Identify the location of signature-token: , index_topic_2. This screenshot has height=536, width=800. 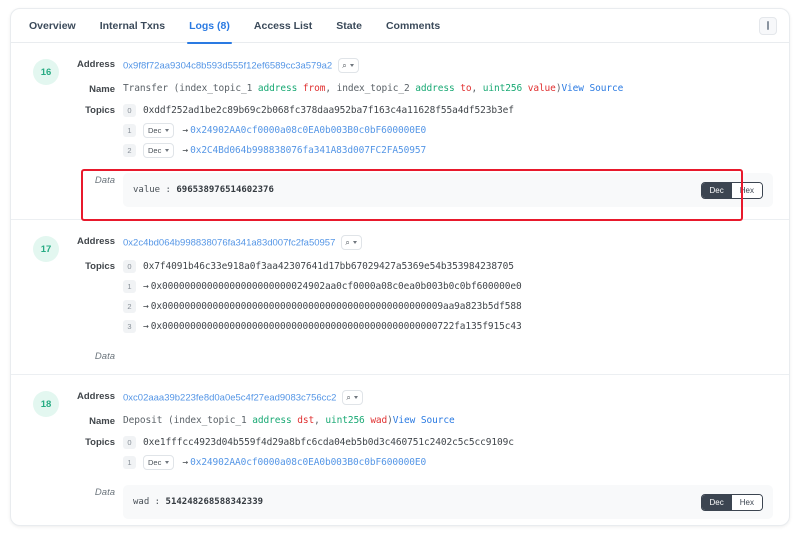
(370, 88).